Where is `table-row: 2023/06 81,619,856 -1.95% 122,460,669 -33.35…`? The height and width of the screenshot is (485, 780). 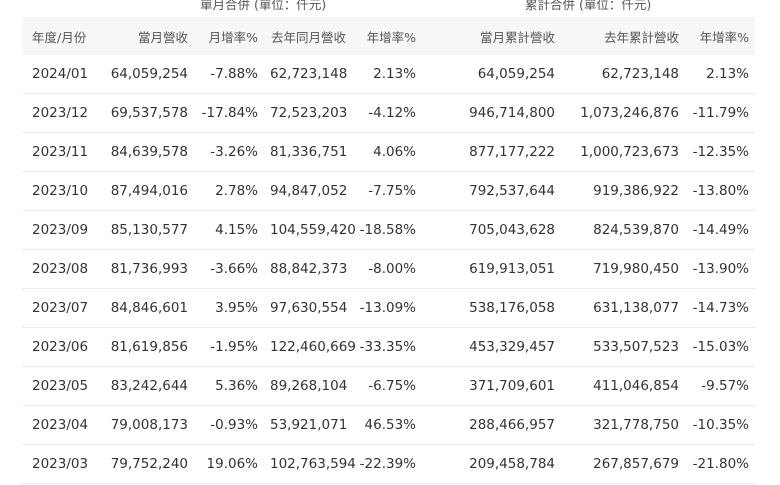
table-row: 2023/06 81,619,856 -1.95% 122,460,669 -33.35… is located at coordinates (388, 347).